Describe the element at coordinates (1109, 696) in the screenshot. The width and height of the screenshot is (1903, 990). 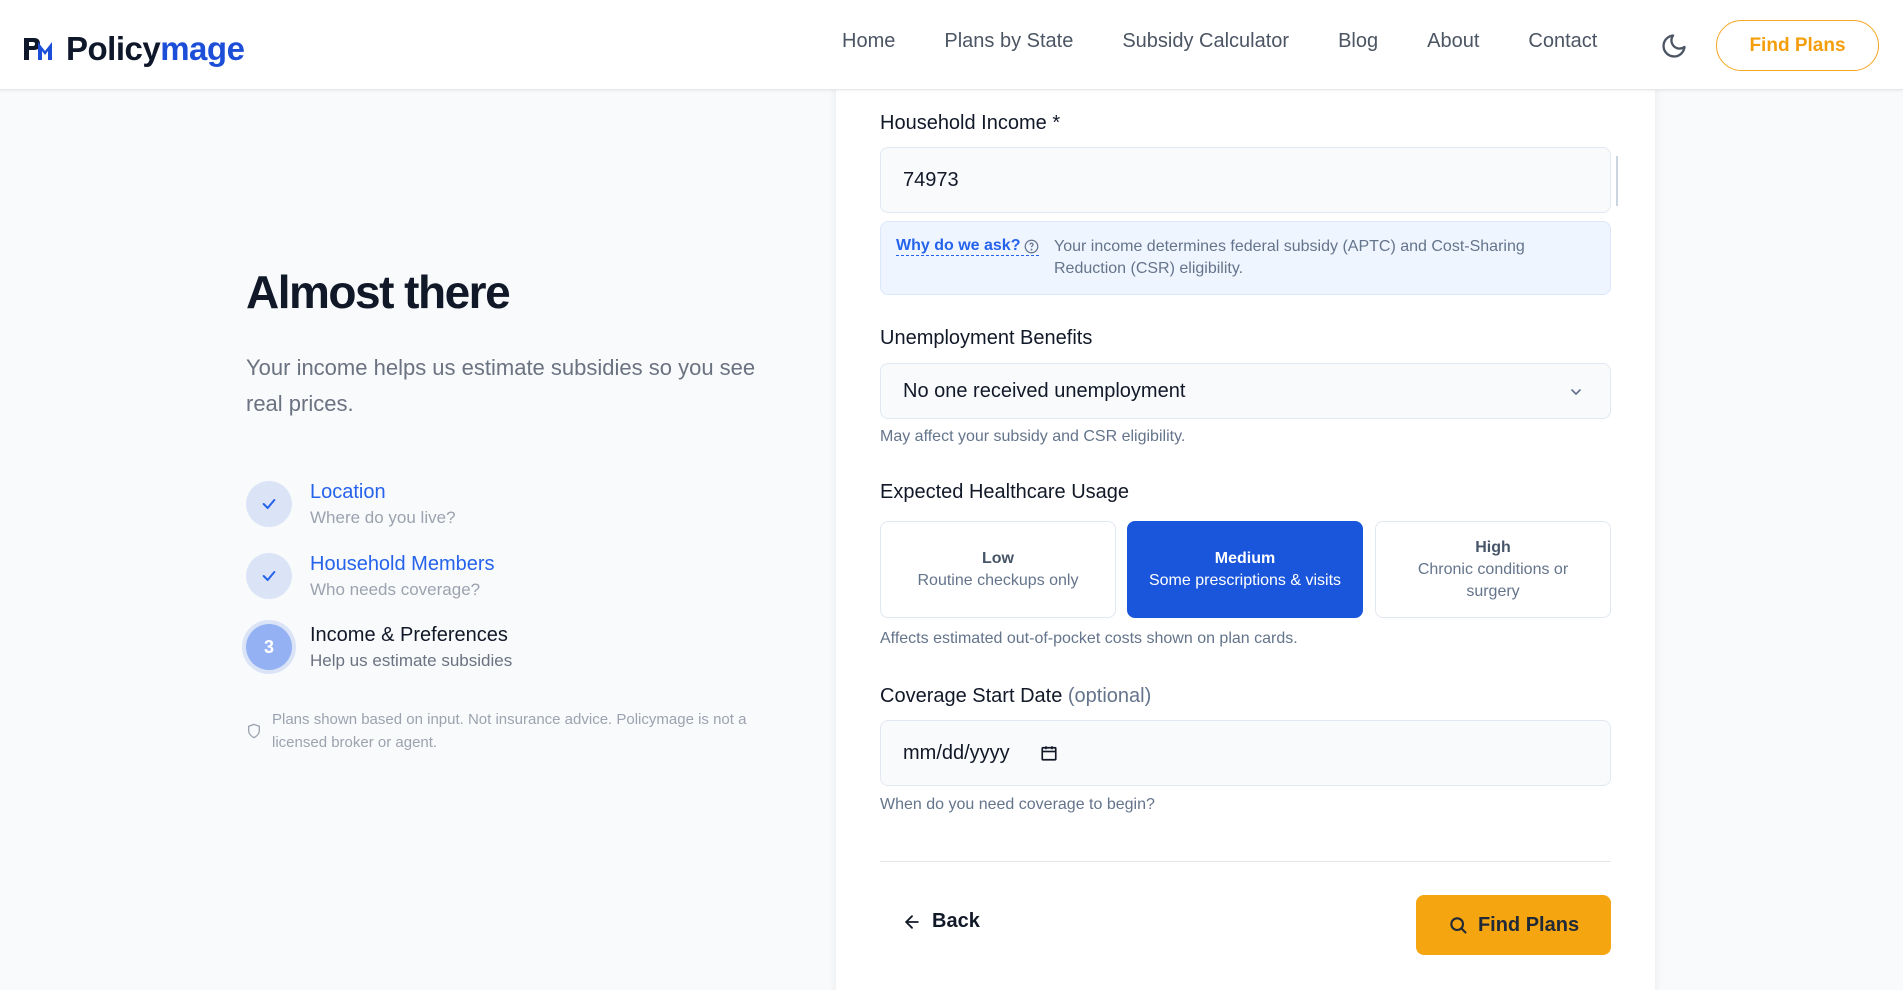
I see `optional-tag: (optional)` at that location.